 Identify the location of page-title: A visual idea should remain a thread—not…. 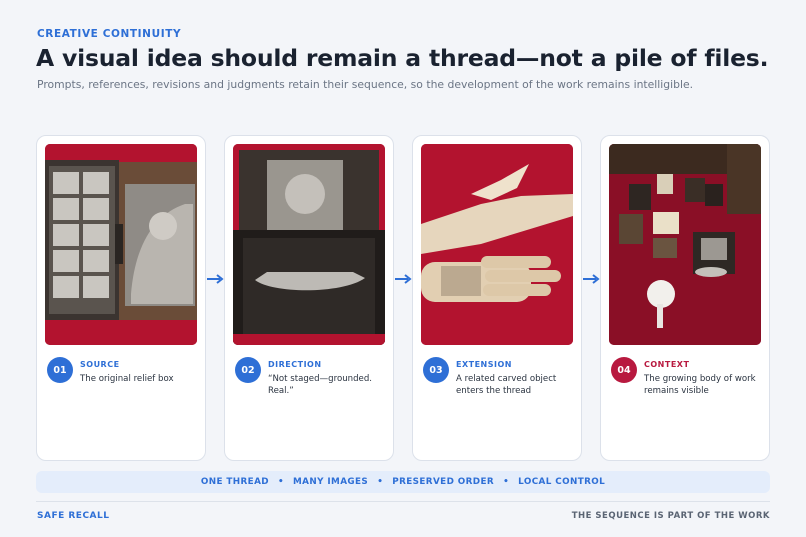
(402, 58).